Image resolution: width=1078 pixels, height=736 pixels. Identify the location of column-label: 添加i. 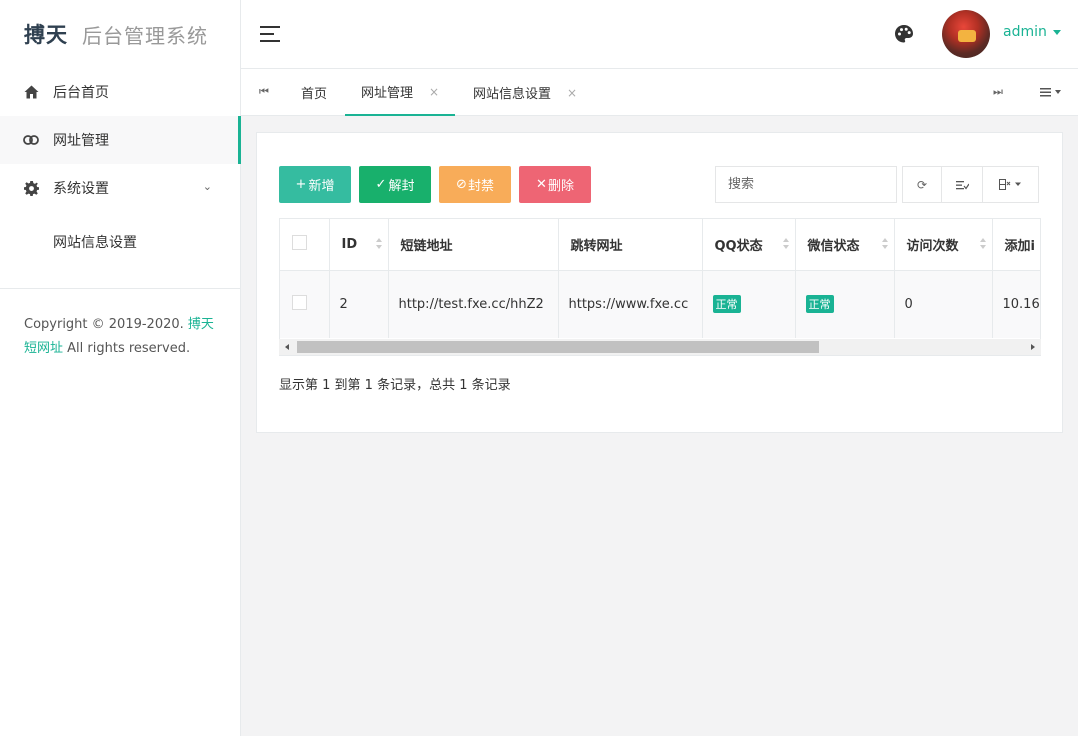
(1019, 246).